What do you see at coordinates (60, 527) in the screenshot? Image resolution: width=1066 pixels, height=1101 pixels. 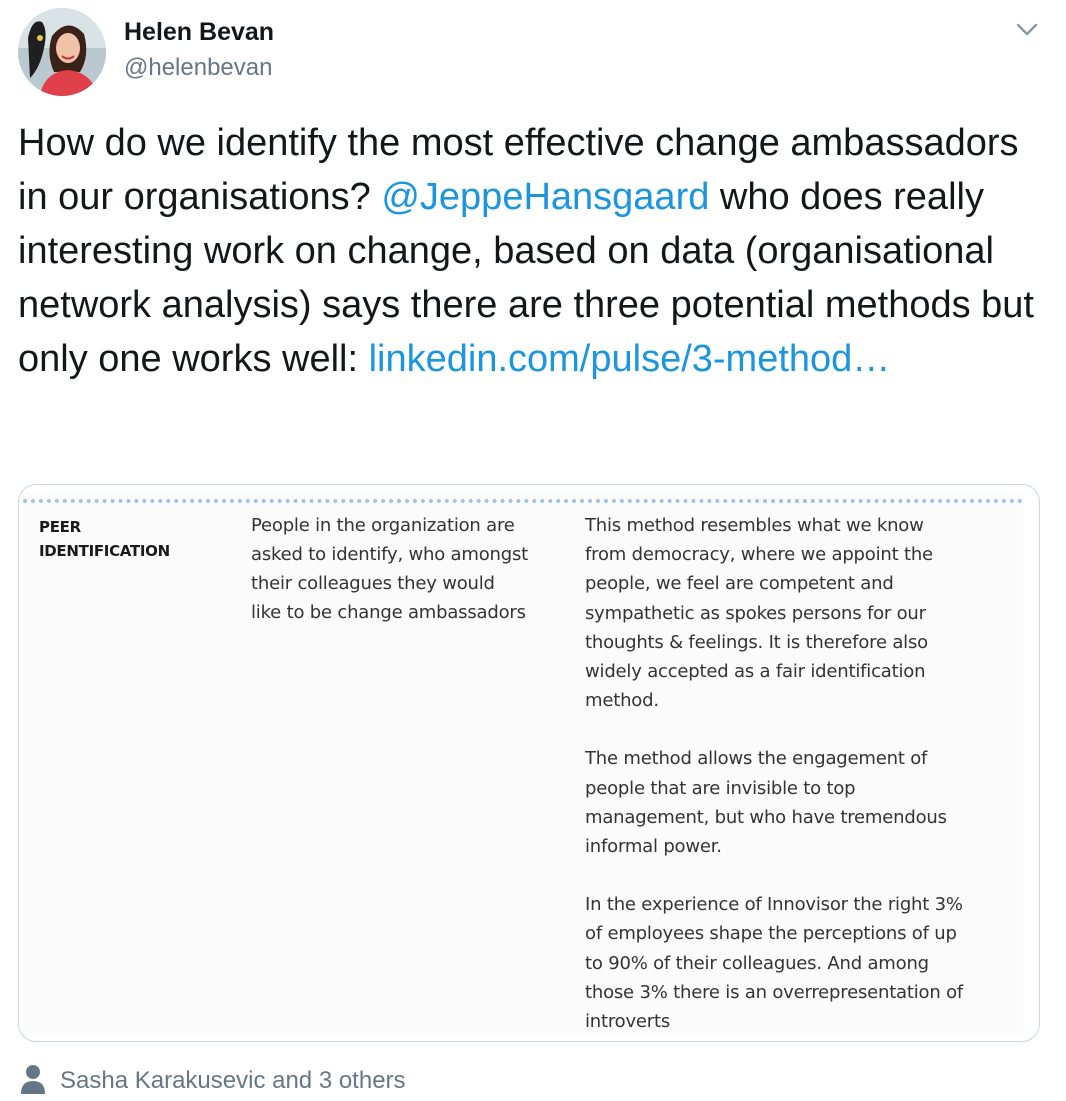 I see `method-label-line1: PEER` at bounding box center [60, 527].